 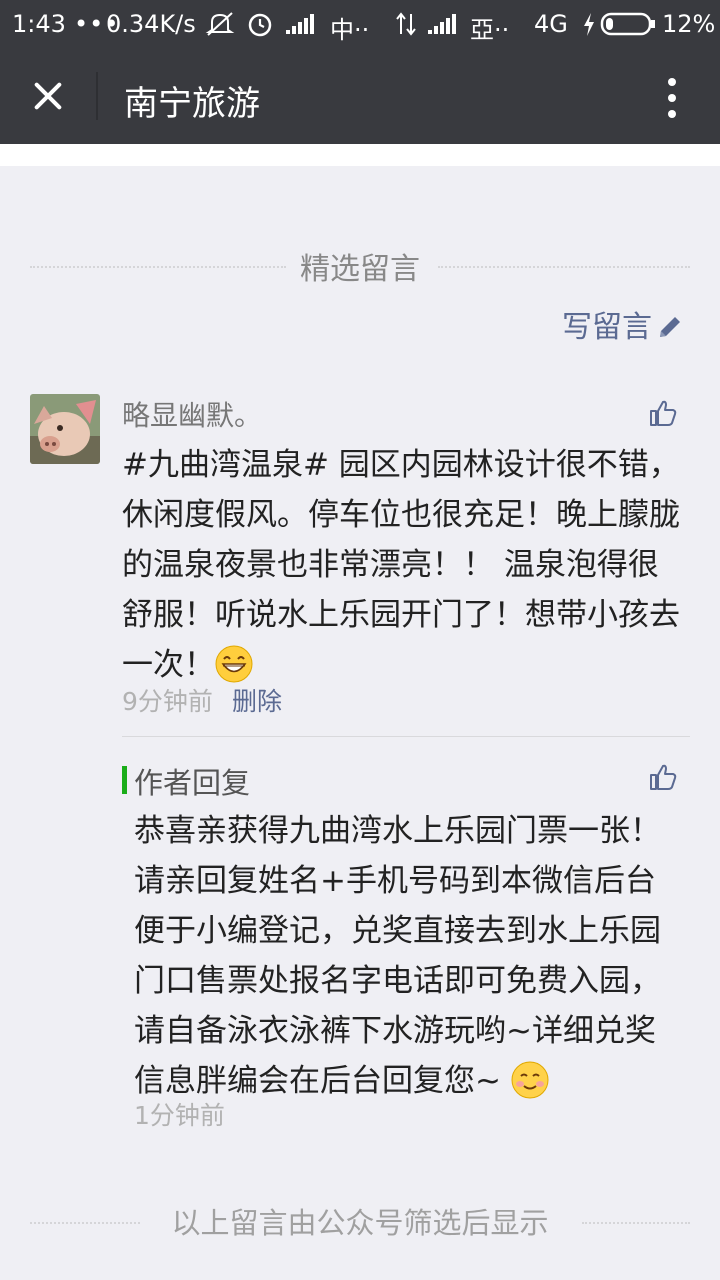 I want to click on divider-right, so click(x=564, y=267).